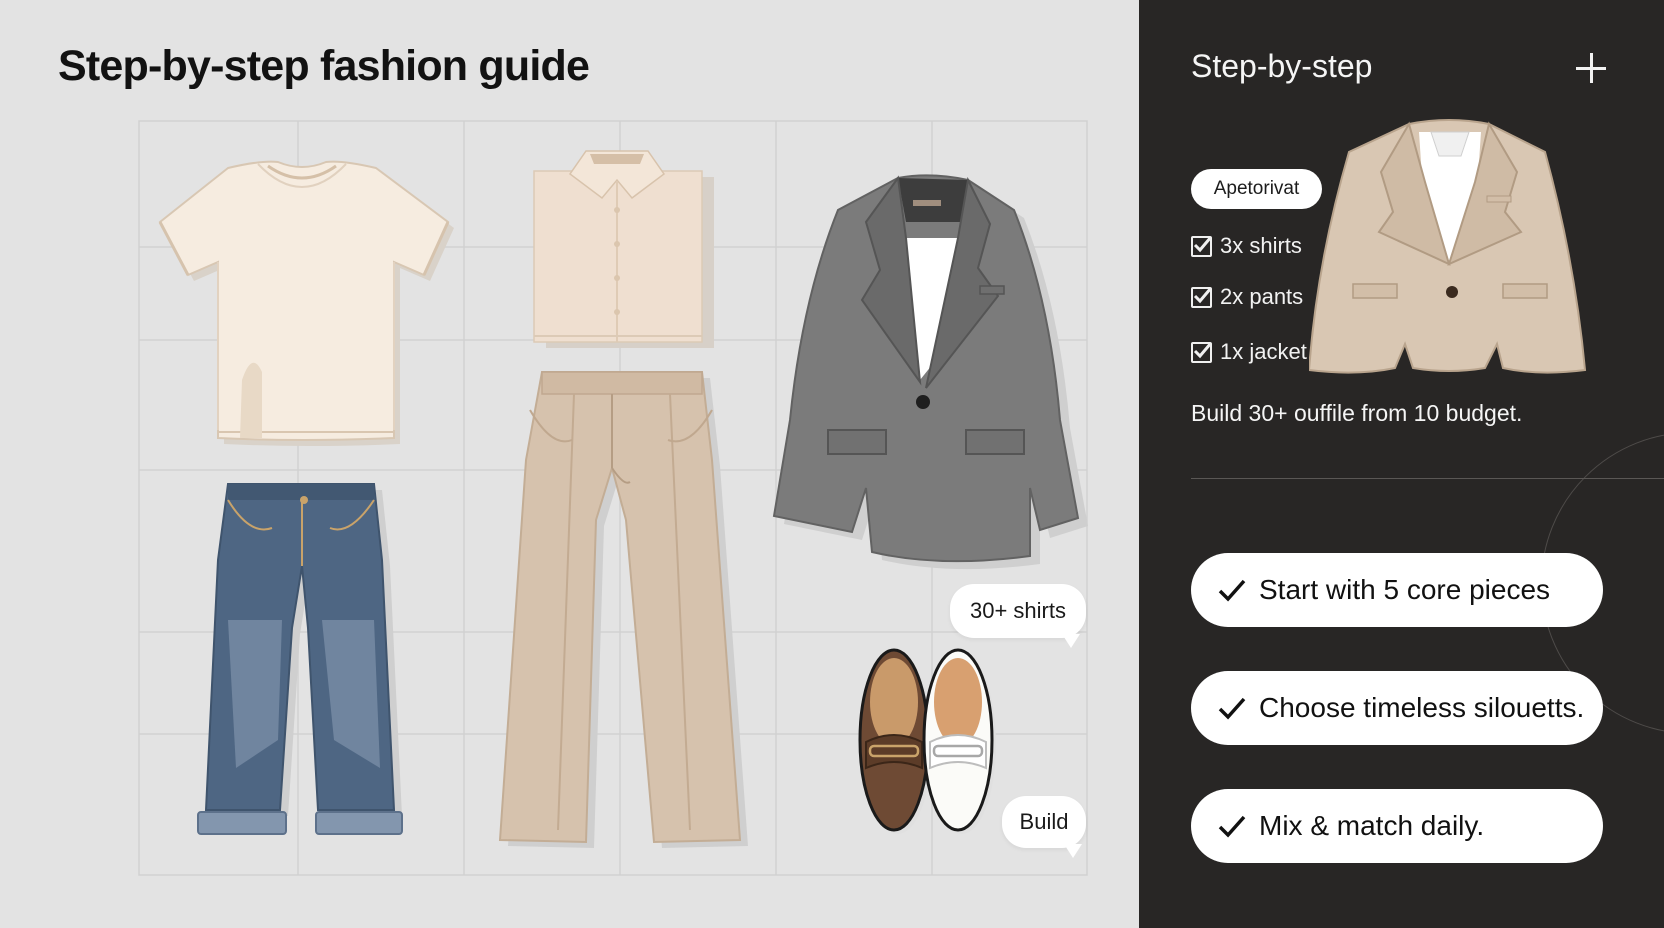 The image size is (1664, 928). Describe the element at coordinates (1262, 296) in the screenshot. I see `checklist-label: 2x pants` at that location.